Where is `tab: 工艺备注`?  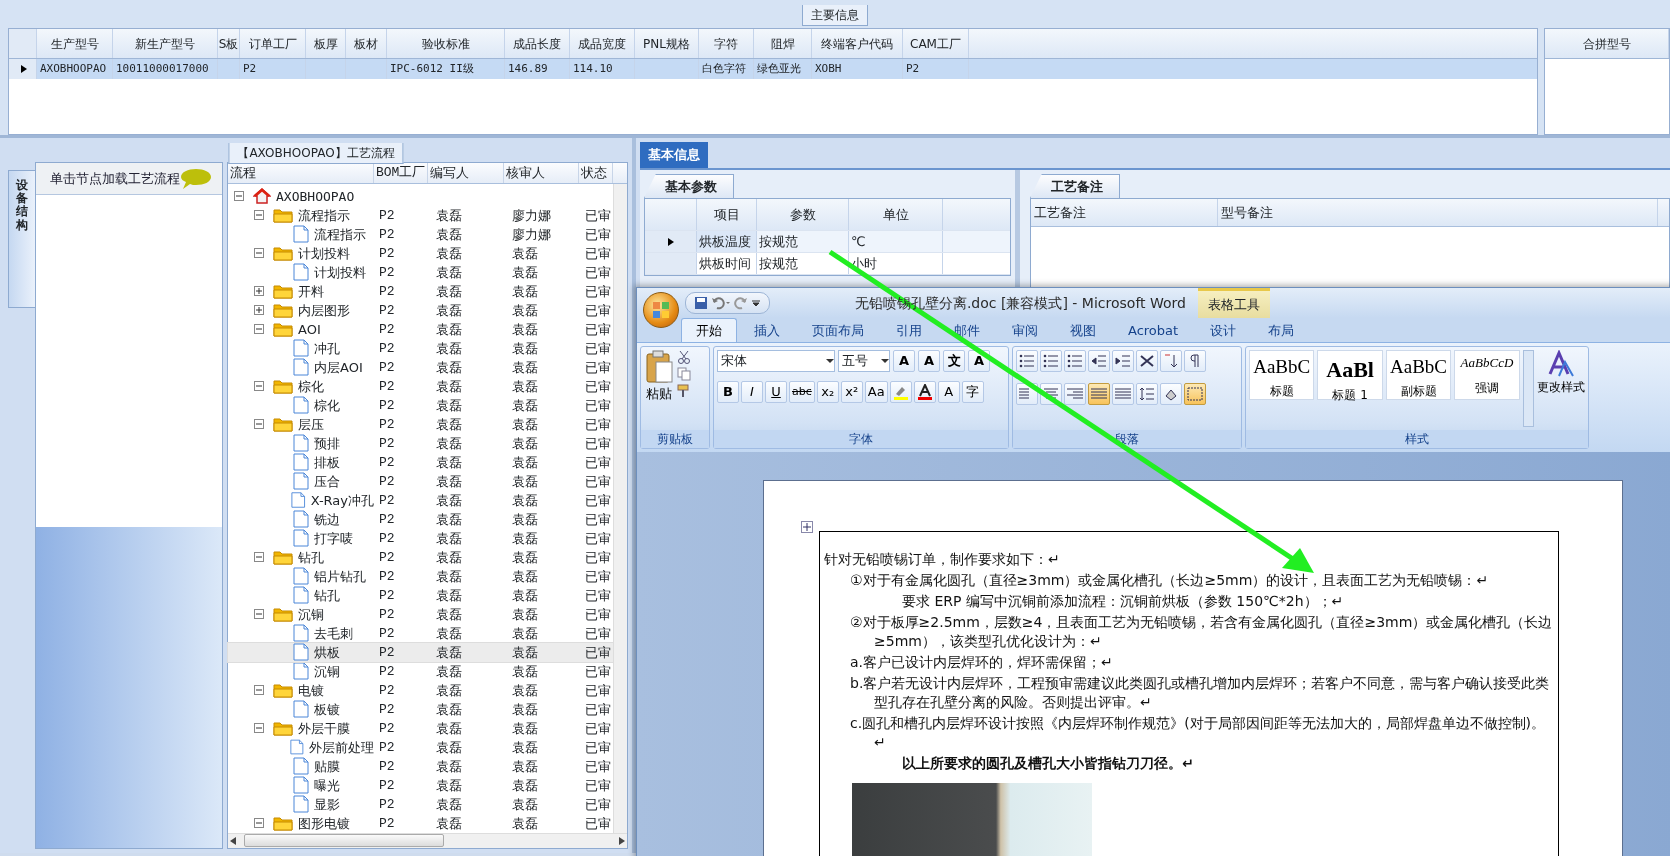 tab: 工艺备注 is located at coordinates (1075, 185).